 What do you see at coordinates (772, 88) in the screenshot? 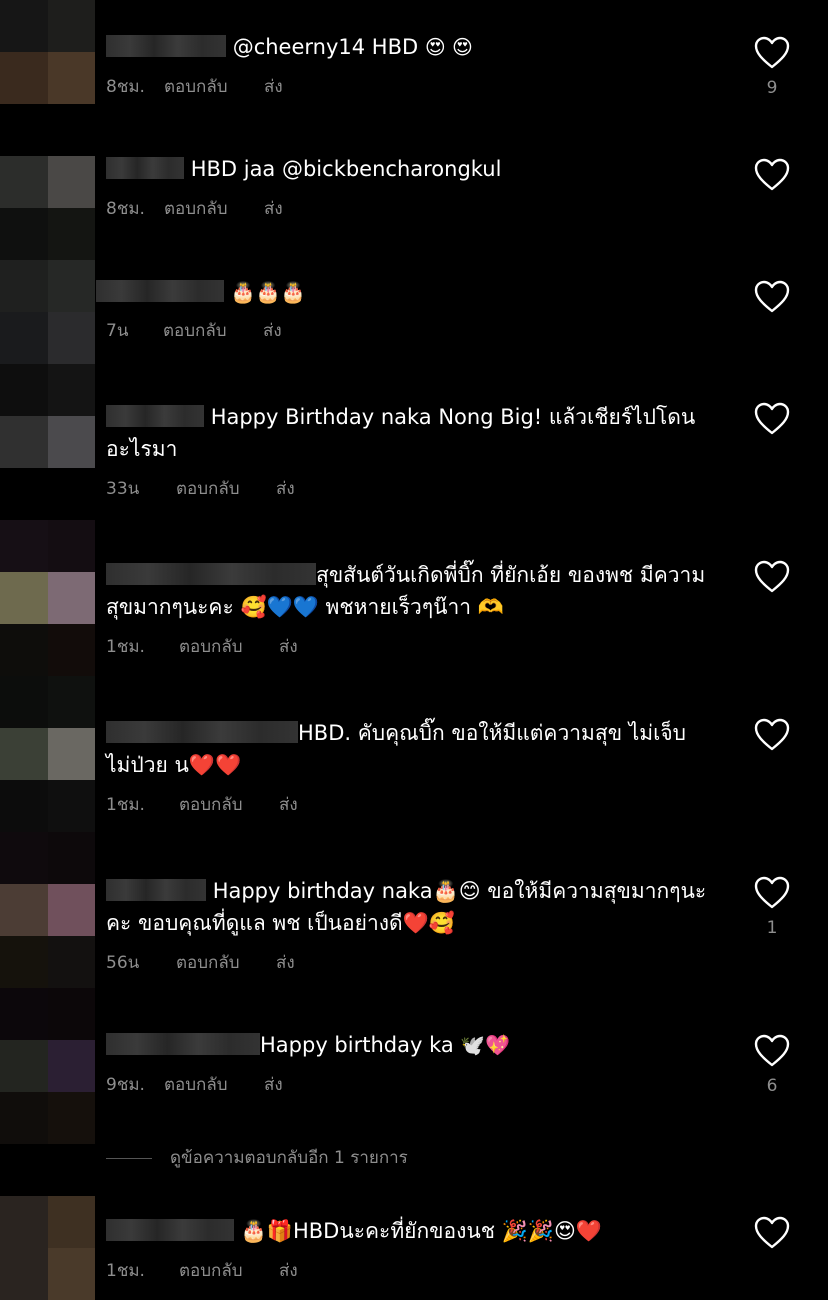
I see `like-count: 9` at bounding box center [772, 88].